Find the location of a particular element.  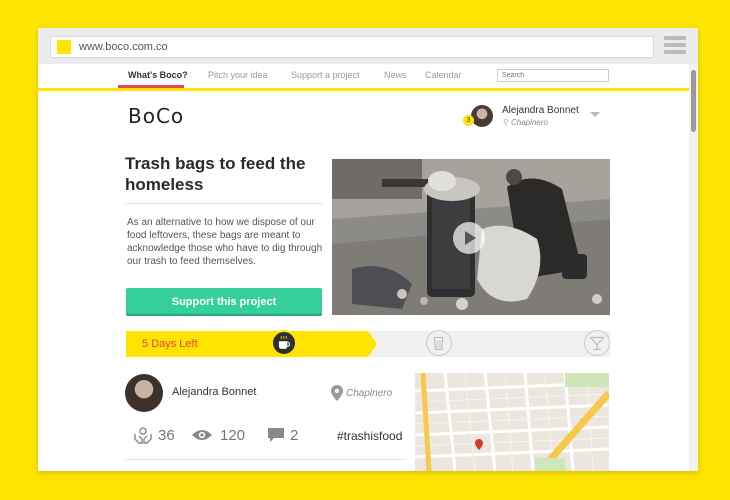

nav-item-whats-boco: What's Boco? is located at coordinates (158, 75).